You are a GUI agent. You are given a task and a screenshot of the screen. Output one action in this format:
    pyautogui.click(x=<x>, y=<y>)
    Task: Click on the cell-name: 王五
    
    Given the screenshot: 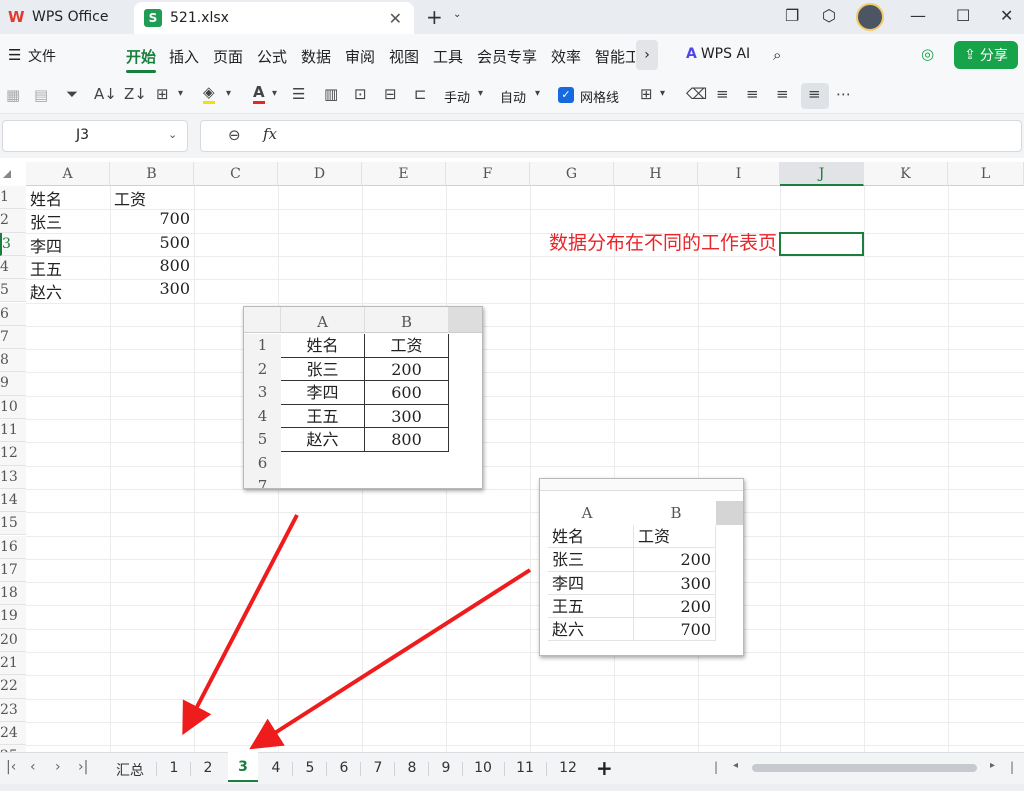 What is the action you would take?
    pyautogui.click(x=46, y=268)
    